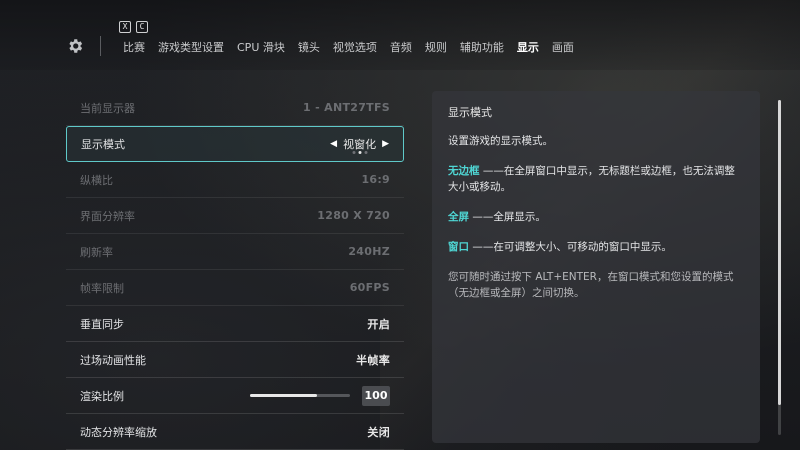  What do you see at coordinates (346, 107) in the screenshot?
I see `setting-value: 1 - ANT27TFS` at bounding box center [346, 107].